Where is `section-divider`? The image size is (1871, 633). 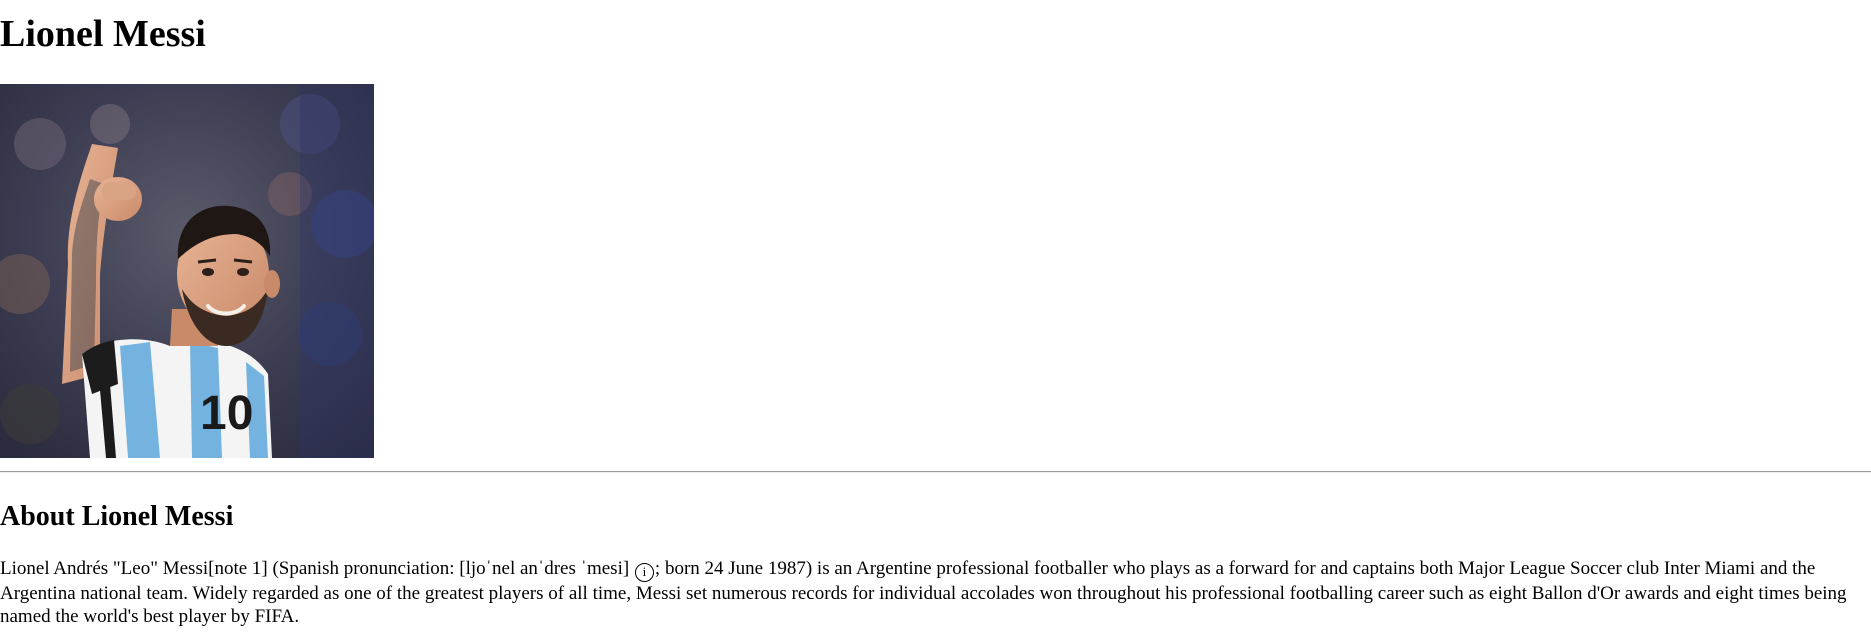 section-divider is located at coordinates (935, 472).